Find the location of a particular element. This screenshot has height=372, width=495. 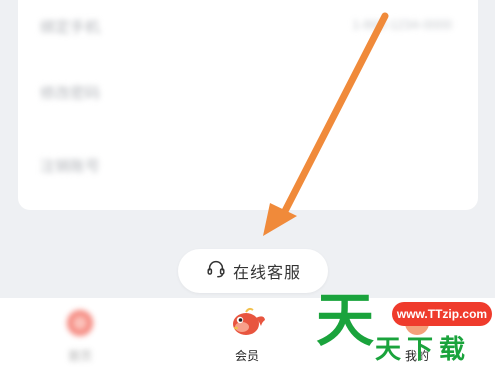

watermark-badge: www.TTzip.com is located at coordinates (442, 314).